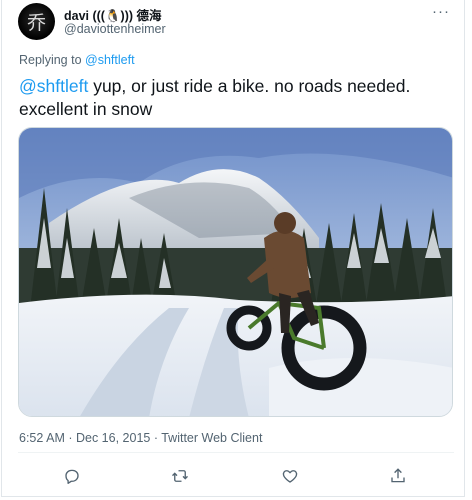  I want to click on retweet-icon, so click(180, 476).